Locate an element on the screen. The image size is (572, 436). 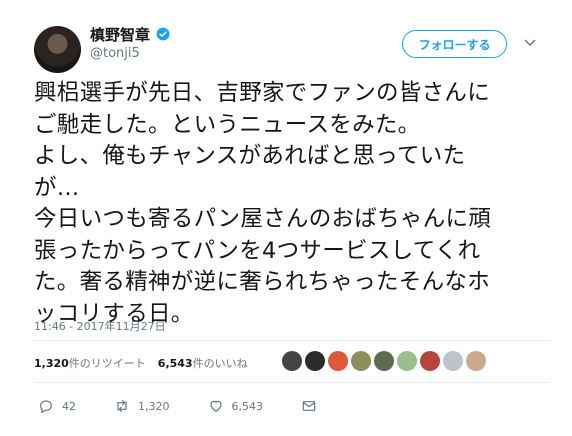
liker-avatars is located at coordinates (384, 361).